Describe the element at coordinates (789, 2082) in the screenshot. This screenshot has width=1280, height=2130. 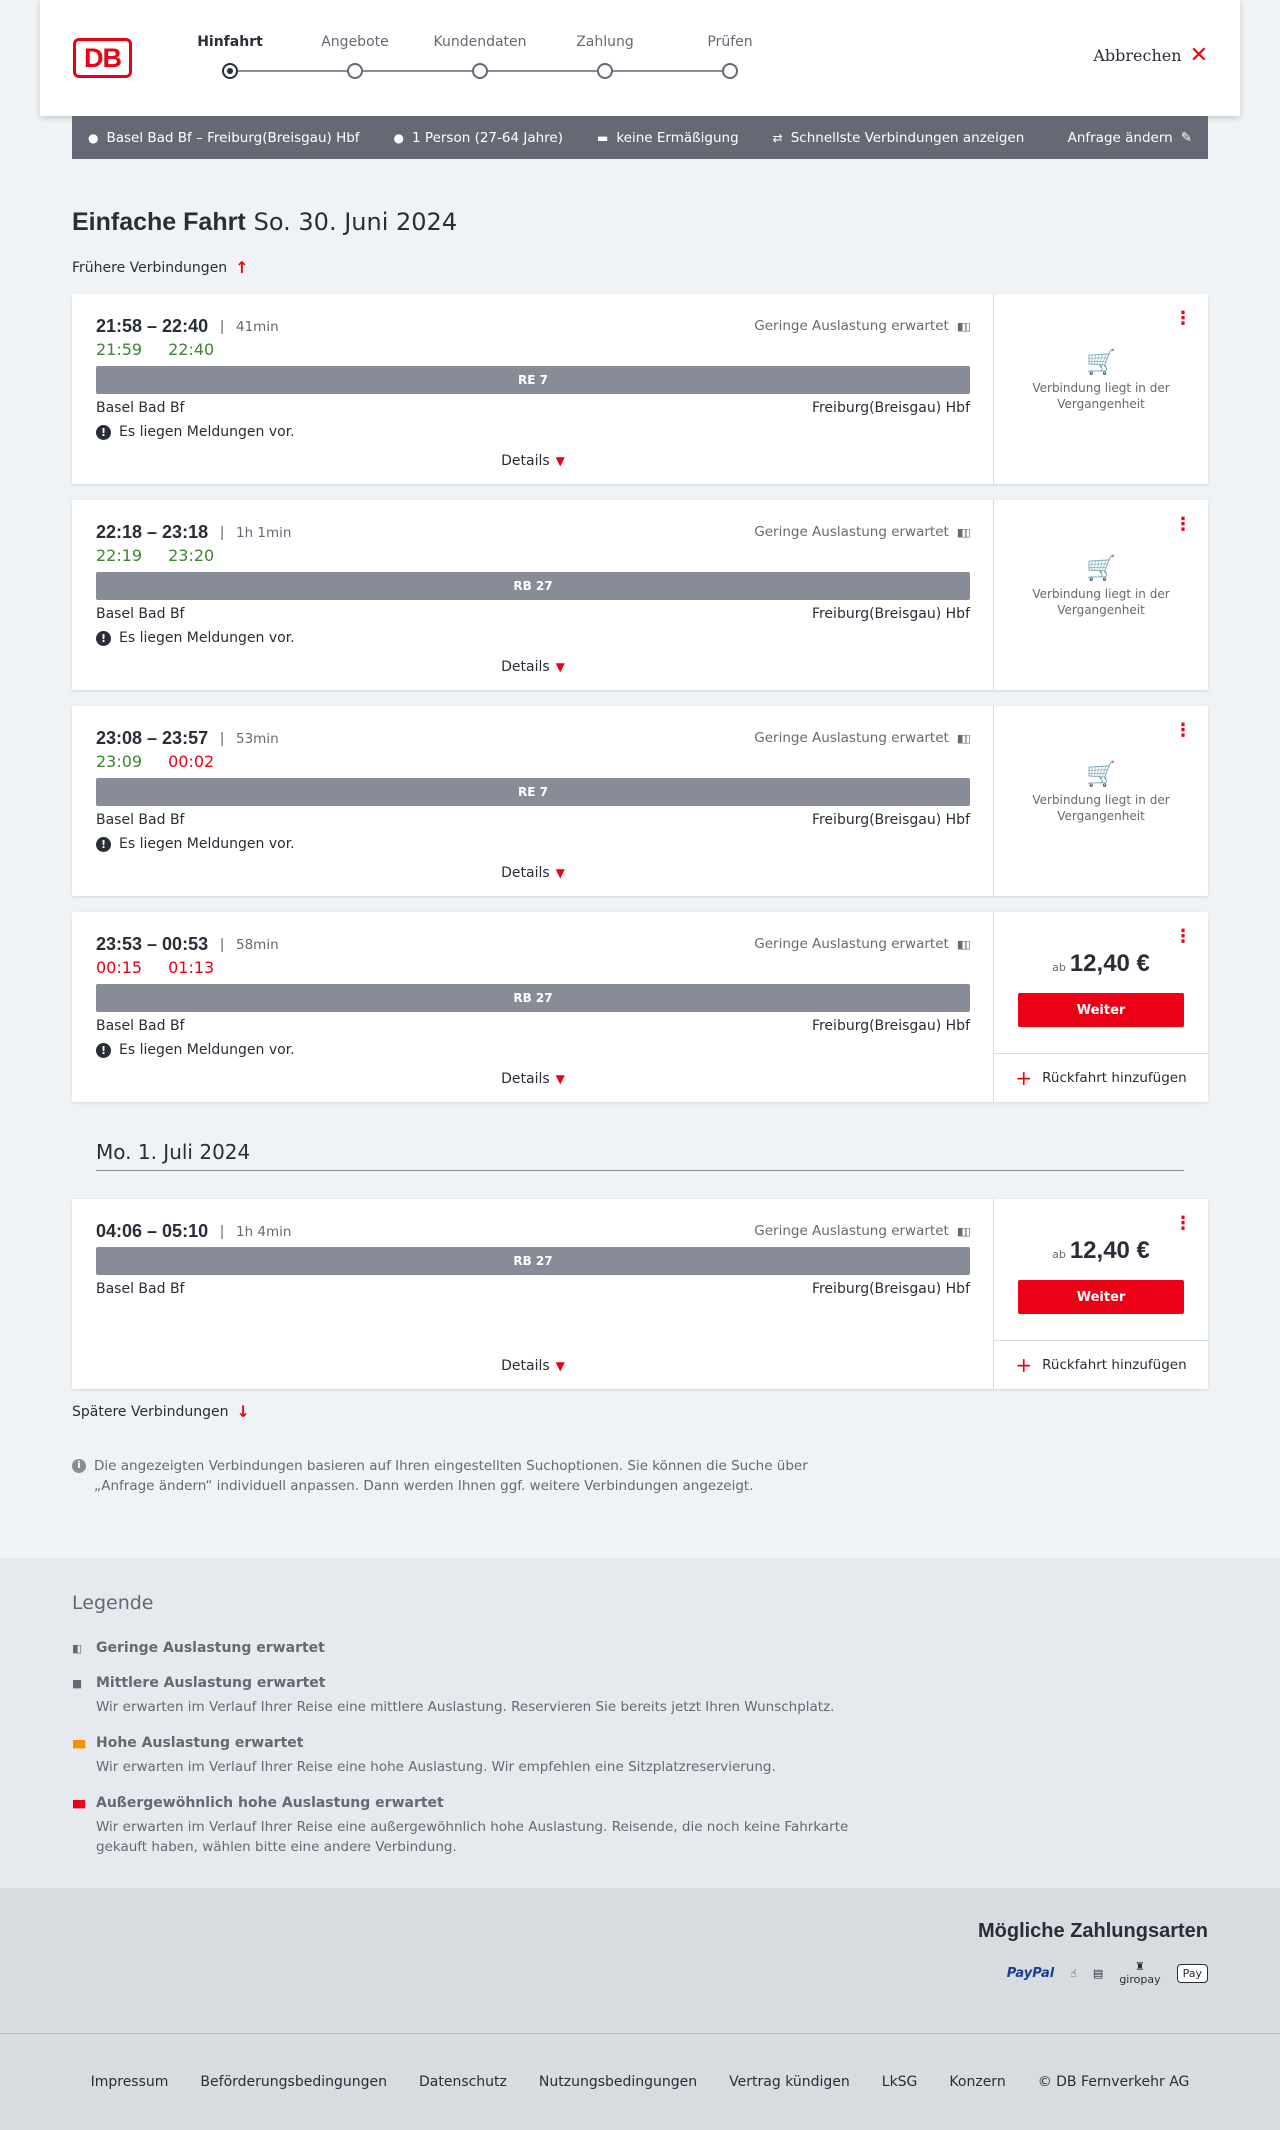
I see `footer-link-vertrag-kuendigen: Vertrag kündigen` at that location.